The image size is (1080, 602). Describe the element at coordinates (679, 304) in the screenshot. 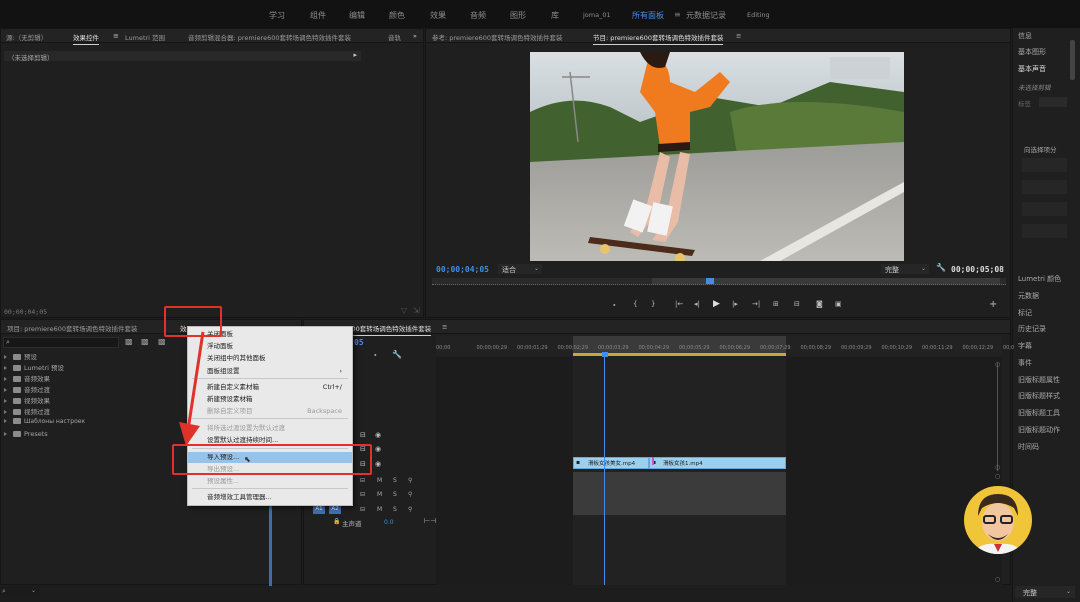

I see `go-to-in-icon: |←` at that location.